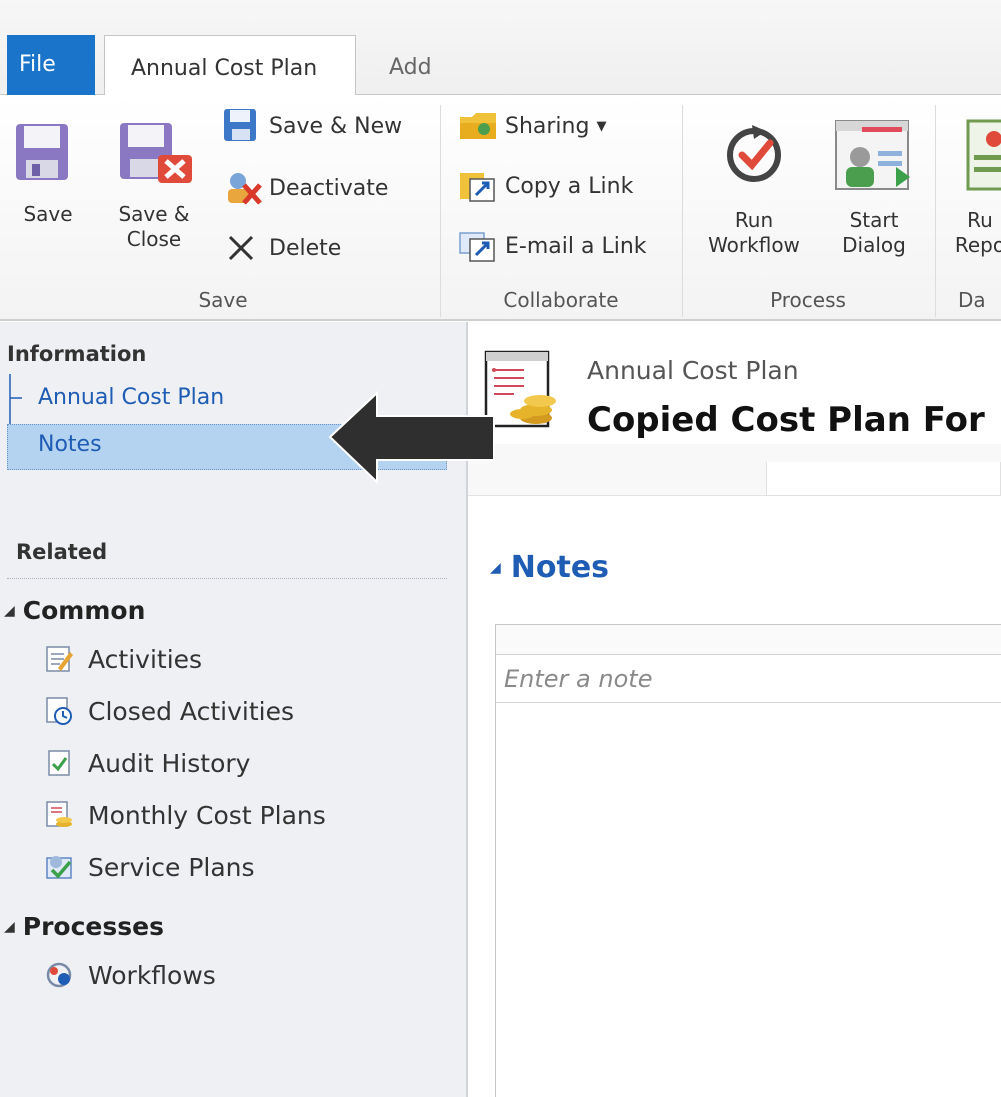  I want to click on save-label: Save, so click(48, 214).